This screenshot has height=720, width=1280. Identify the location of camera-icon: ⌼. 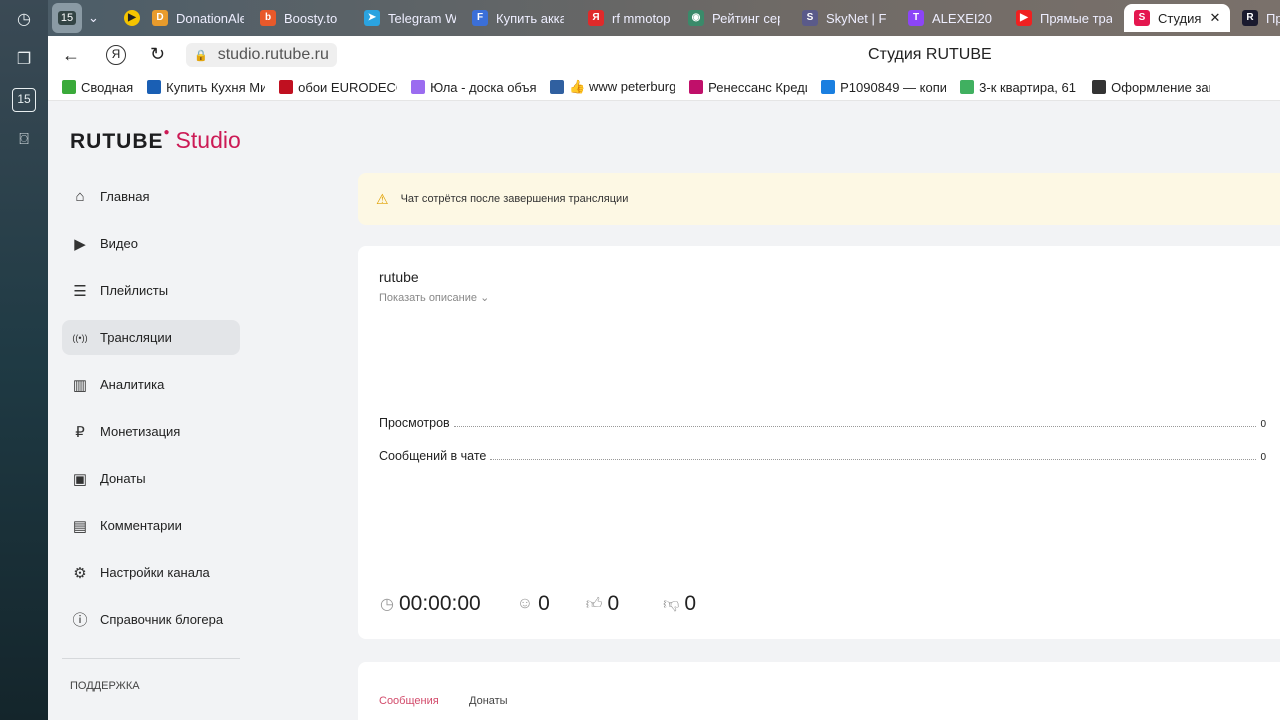
(24, 140).